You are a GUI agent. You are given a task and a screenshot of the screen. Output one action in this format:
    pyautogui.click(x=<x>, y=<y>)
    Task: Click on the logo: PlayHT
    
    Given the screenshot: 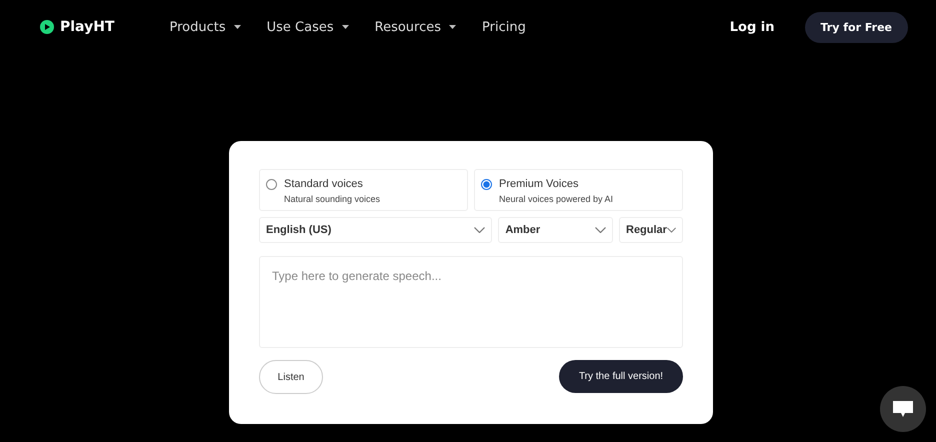 What is the action you would take?
    pyautogui.click(x=77, y=27)
    